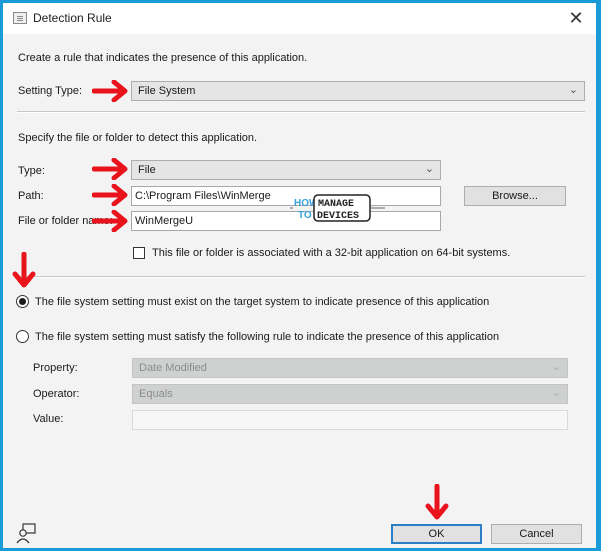 This screenshot has width=601, height=551. What do you see at coordinates (286, 170) in the screenshot?
I see `type-dropdown: File ⌄` at bounding box center [286, 170].